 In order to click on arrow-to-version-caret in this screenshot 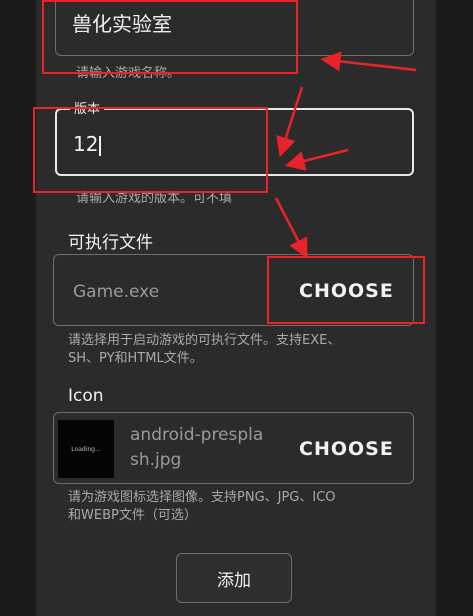, I will do `click(316, 159)`.